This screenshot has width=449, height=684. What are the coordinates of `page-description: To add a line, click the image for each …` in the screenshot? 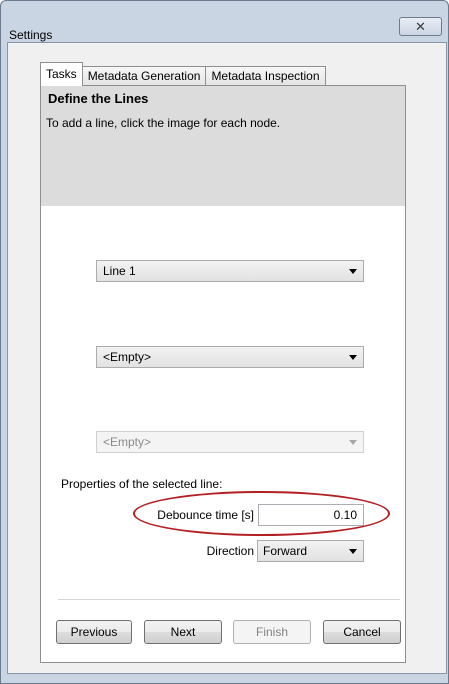 It's located at (163, 123).